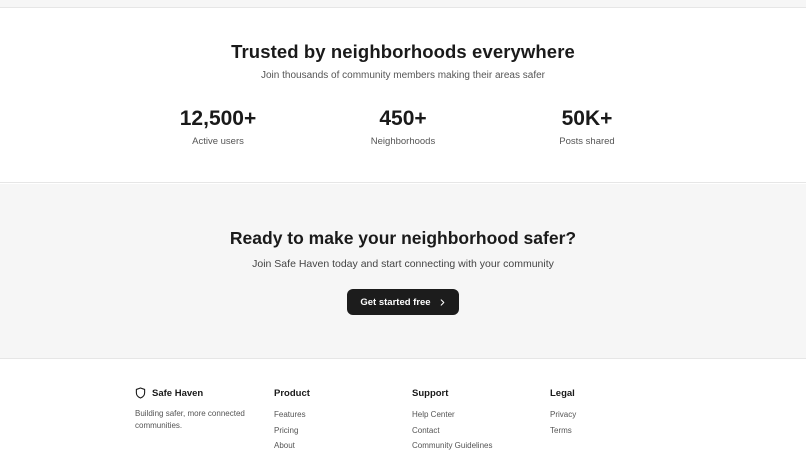 Image resolution: width=806 pixels, height=460 pixels. What do you see at coordinates (452, 414) in the screenshot?
I see `footer-link-help-center: Help Center` at bounding box center [452, 414].